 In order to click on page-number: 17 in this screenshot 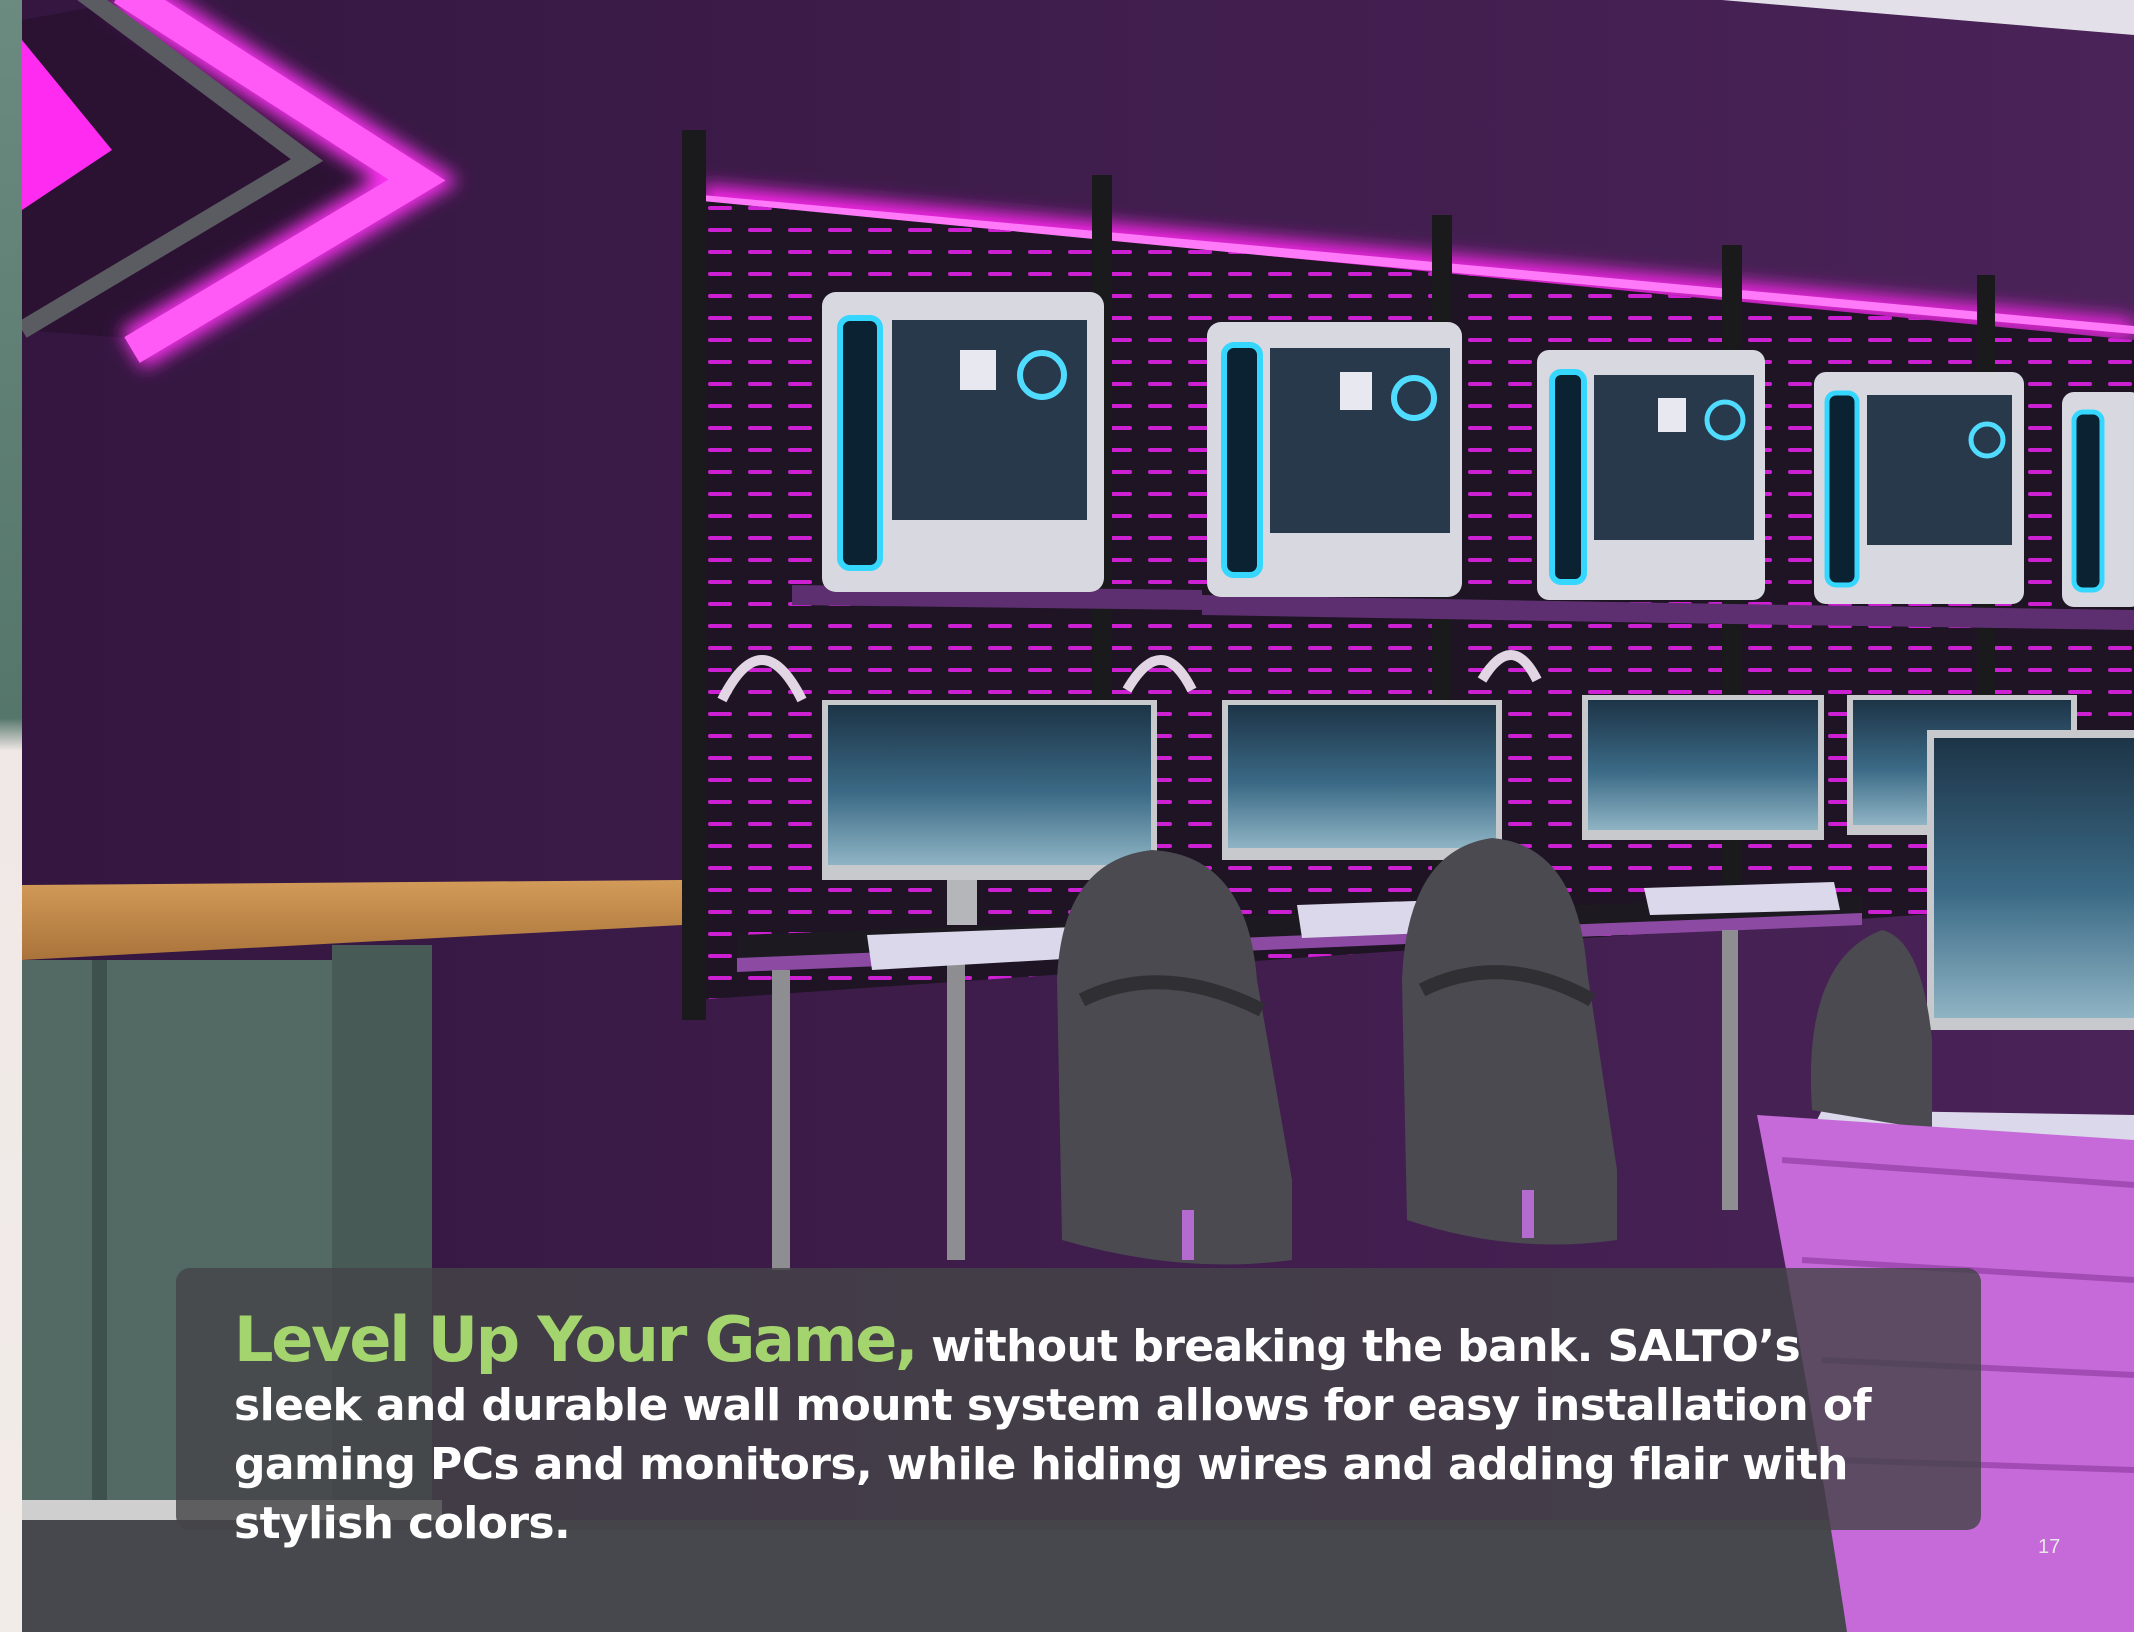, I will do `click(2049, 1547)`.